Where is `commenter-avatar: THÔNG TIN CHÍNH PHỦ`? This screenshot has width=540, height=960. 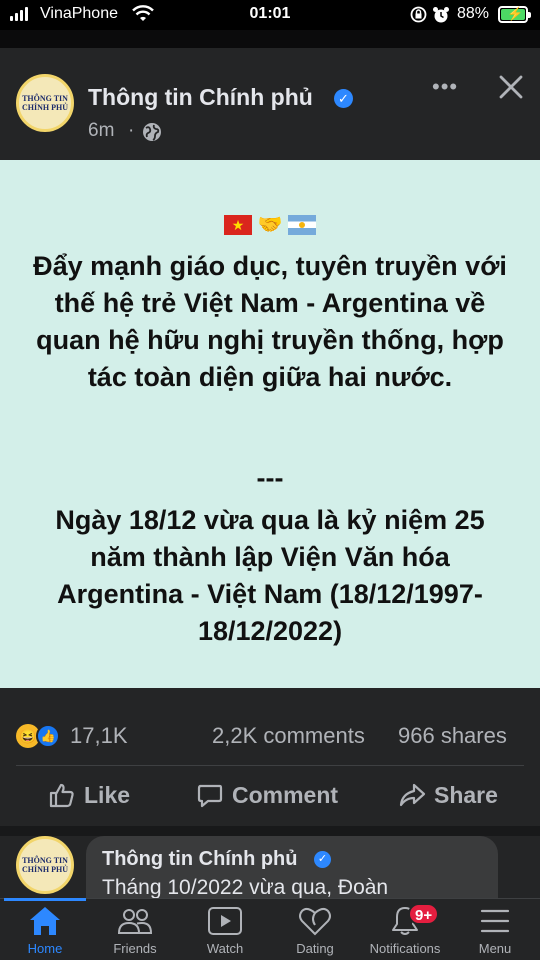 commenter-avatar: THÔNG TIN CHÍNH PHỦ is located at coordinates (45, 865).